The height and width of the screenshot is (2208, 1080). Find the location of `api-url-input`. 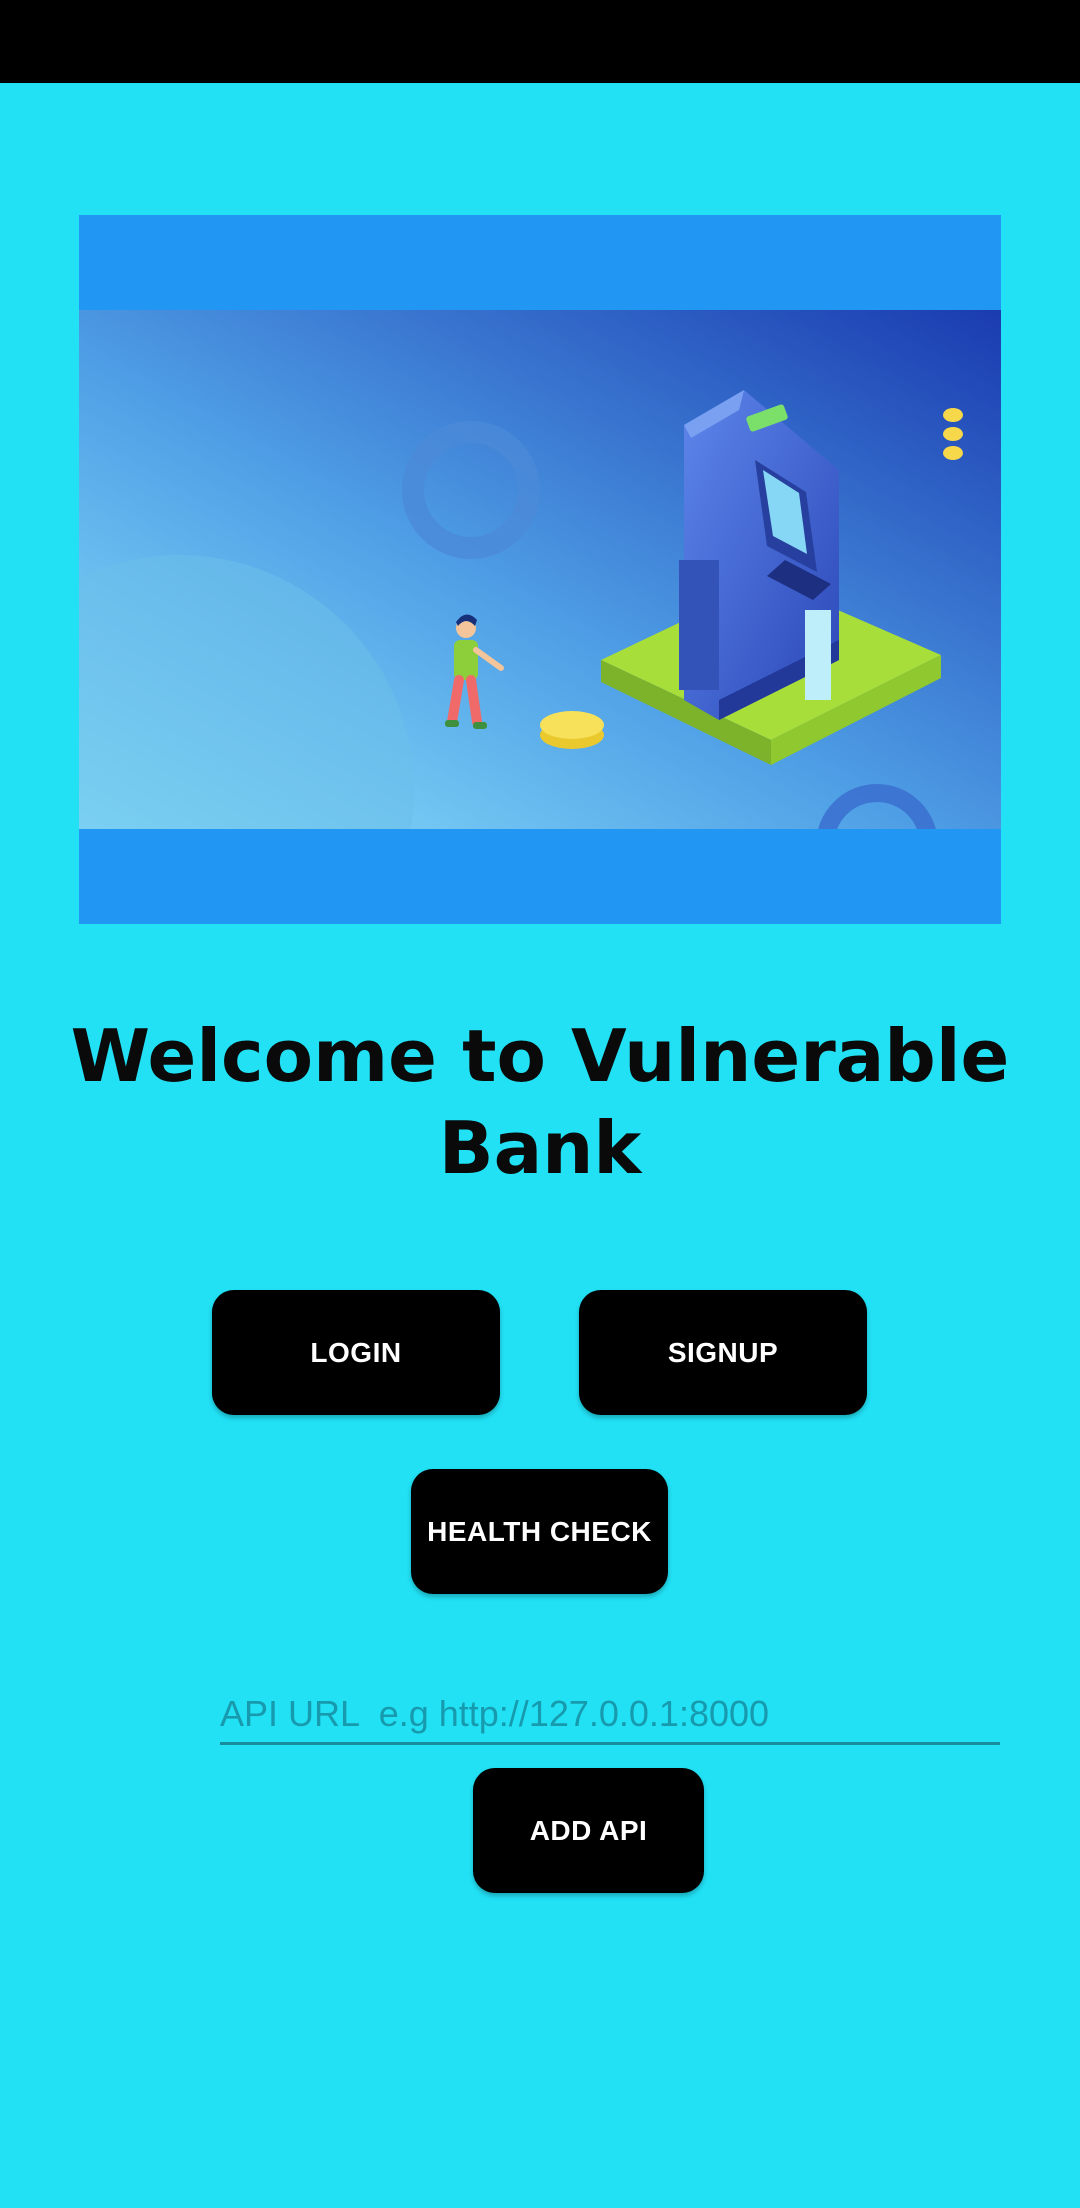

api-url-input is located at coordinates (610, 1715).